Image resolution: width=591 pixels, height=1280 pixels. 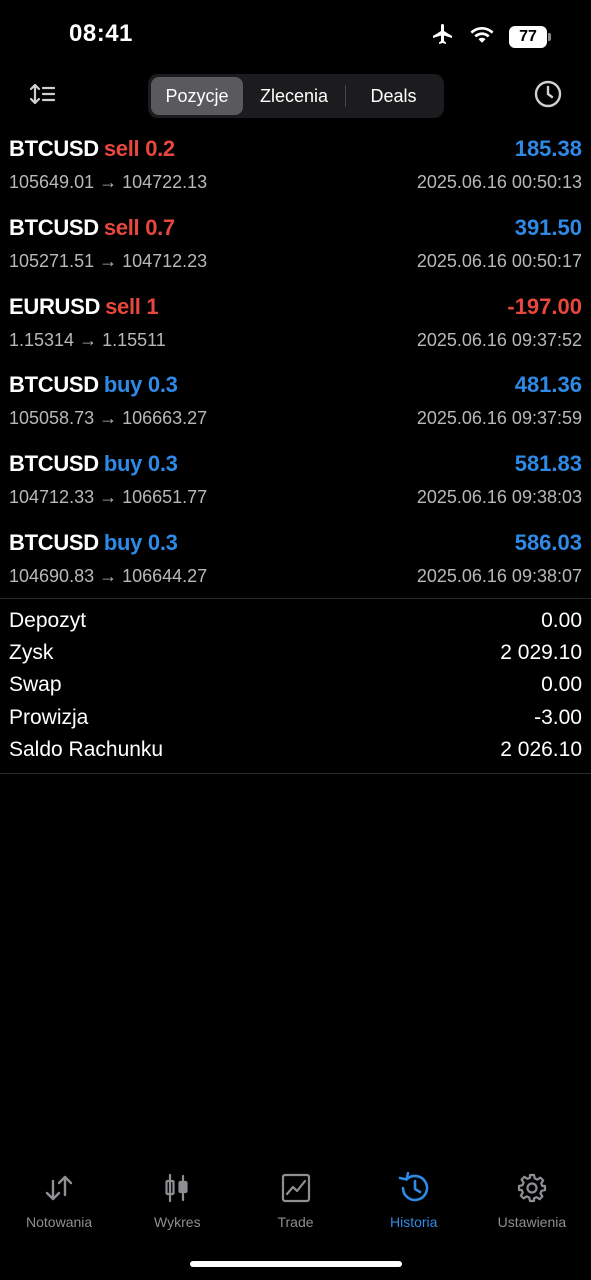 I want to click on sort-icon, so click(x=43, y=96).